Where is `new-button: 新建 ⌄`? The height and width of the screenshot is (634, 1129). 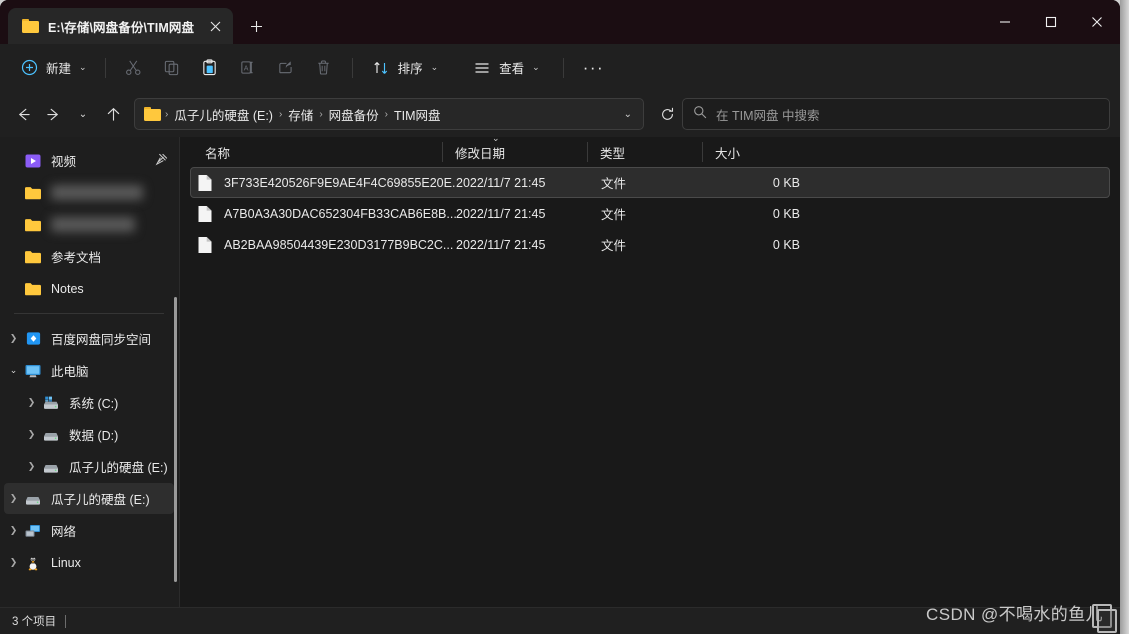
new-button: 新建 ⌄ is located at coordinates (53, 68).